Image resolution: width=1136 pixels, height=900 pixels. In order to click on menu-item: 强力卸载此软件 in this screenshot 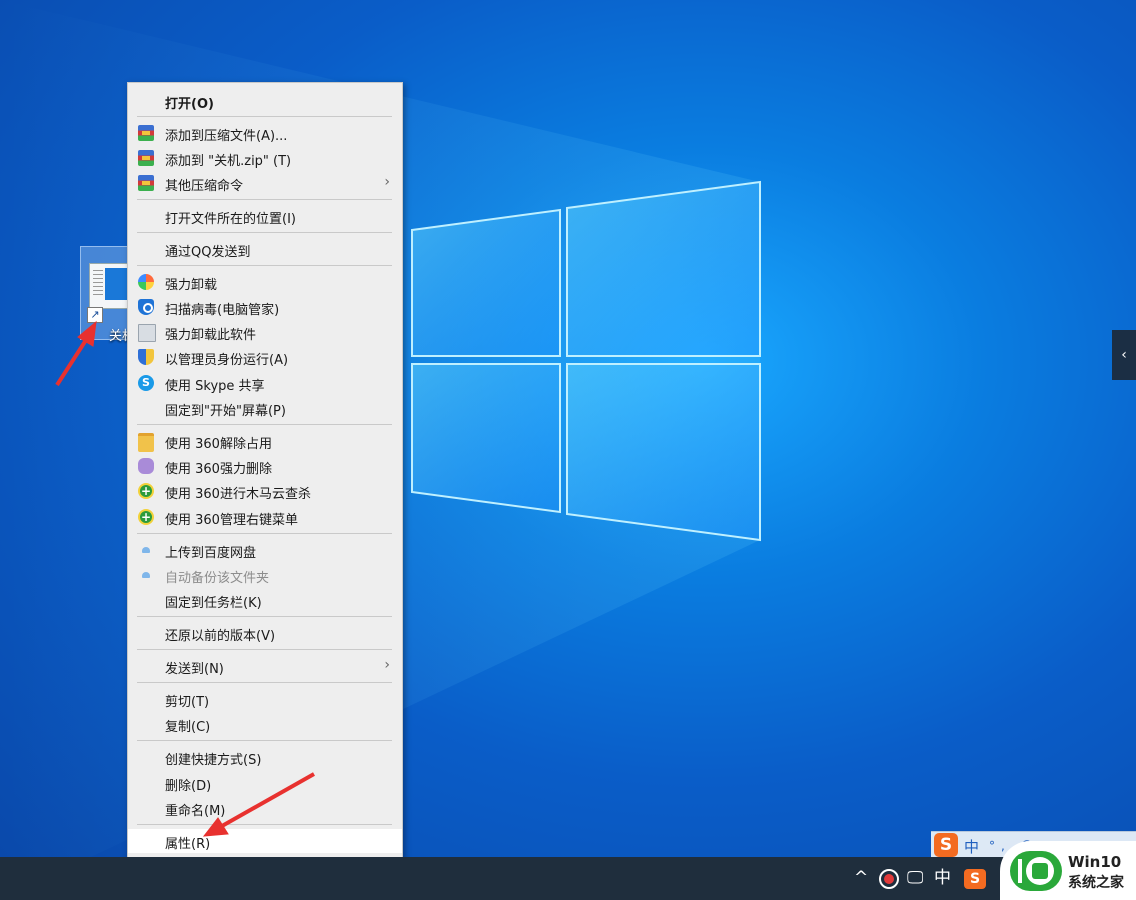, I will do `click(265, 332)`.